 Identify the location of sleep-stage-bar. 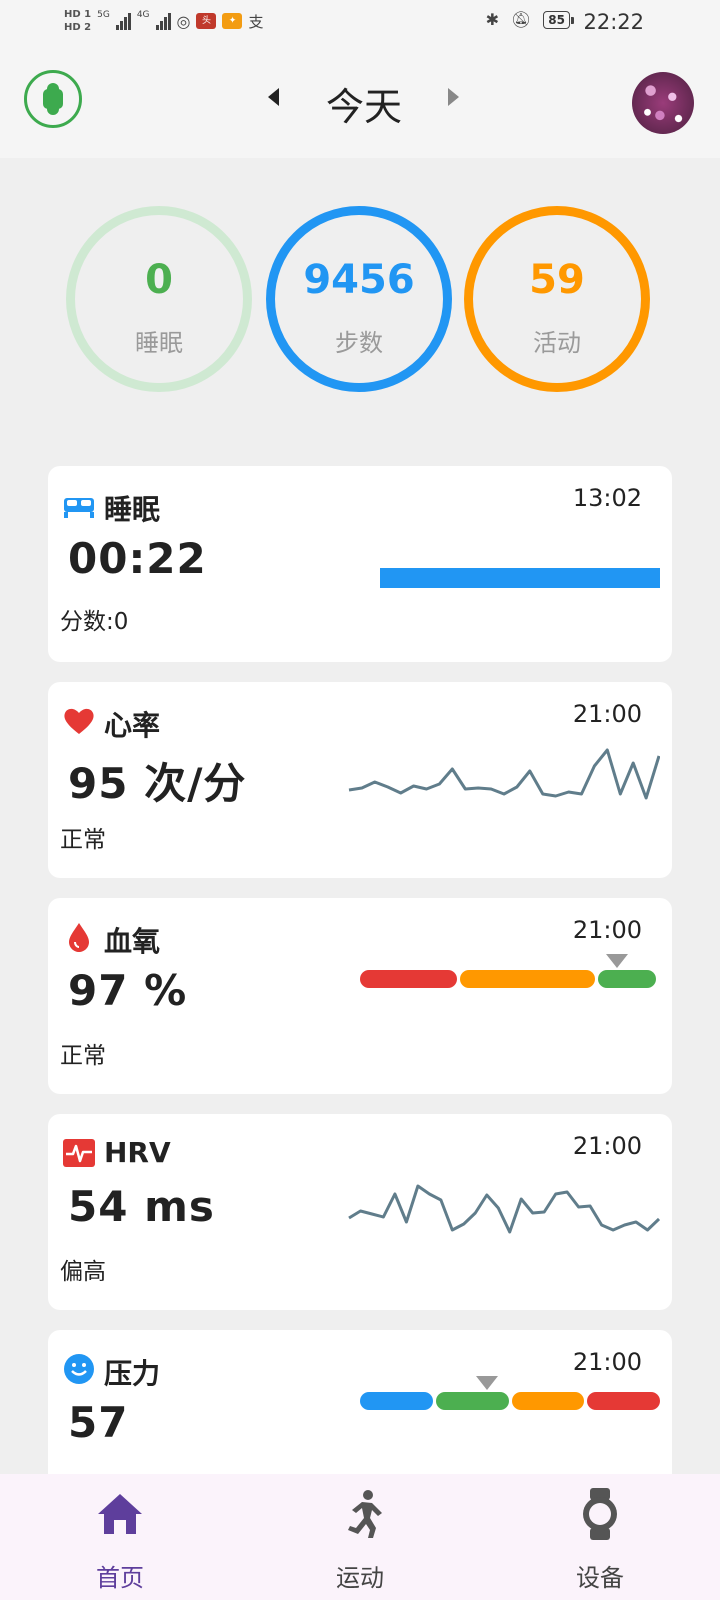
(520, 578).